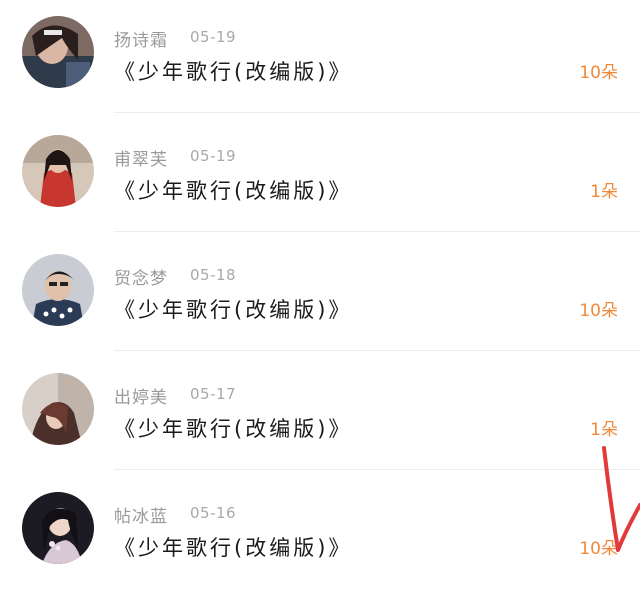  Describe the element at coordinates (141, 160) in the screenshot. I see `sender-name: 甫翠芙` at that location.